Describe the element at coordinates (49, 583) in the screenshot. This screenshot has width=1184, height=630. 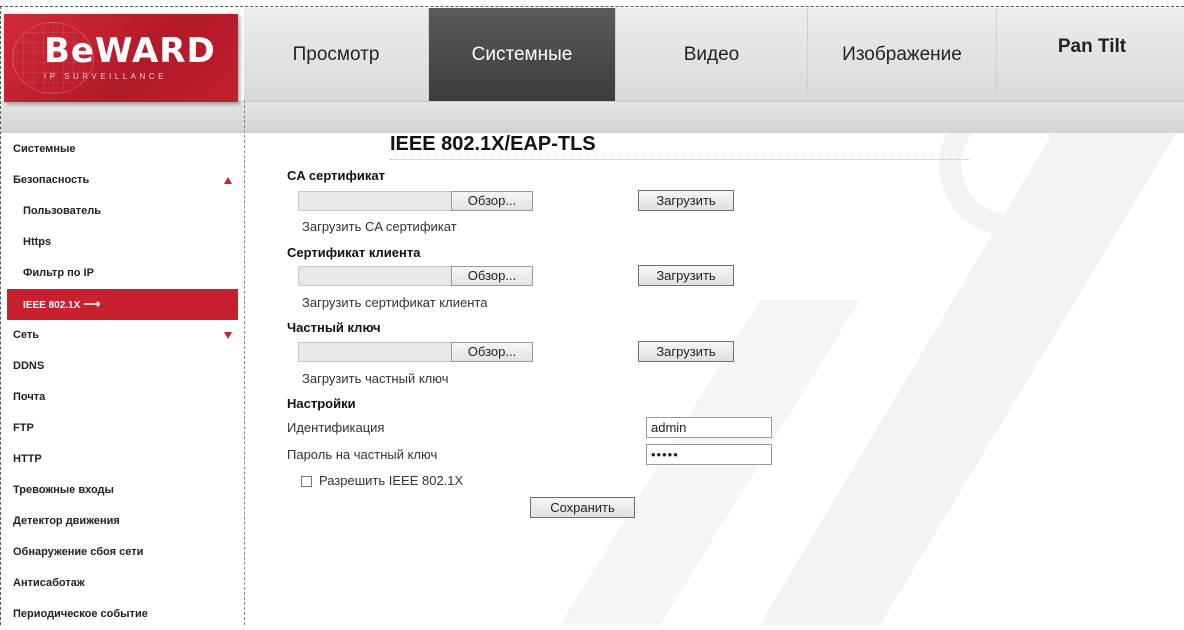
I see `sidebar-item-label: Антисаботаж` at that location.